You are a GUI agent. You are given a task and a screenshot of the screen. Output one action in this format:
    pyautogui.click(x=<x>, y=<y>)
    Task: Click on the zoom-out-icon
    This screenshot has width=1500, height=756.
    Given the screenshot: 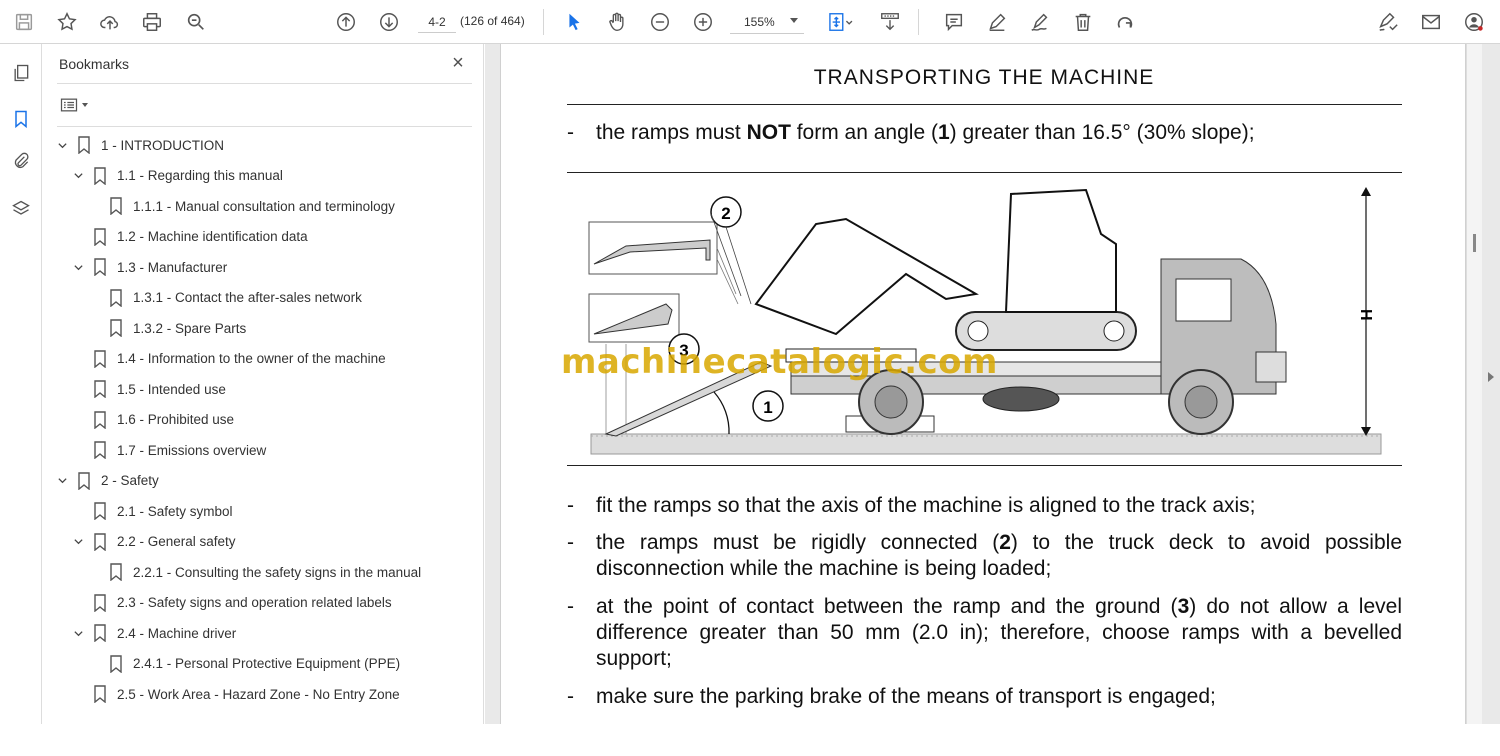 What is the action you would take?
    pyautogui.click(x=660, y=22)
    